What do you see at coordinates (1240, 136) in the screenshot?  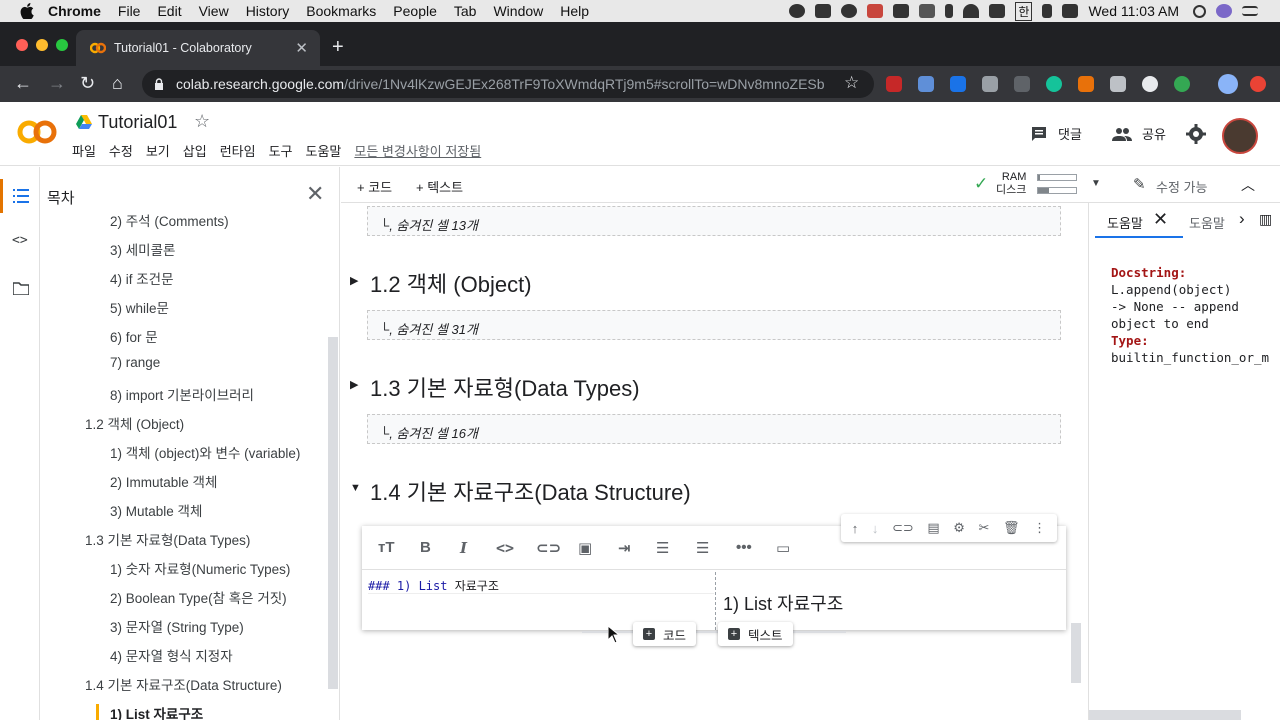 I see `user-avatar` at bounding box center [1240, 136].